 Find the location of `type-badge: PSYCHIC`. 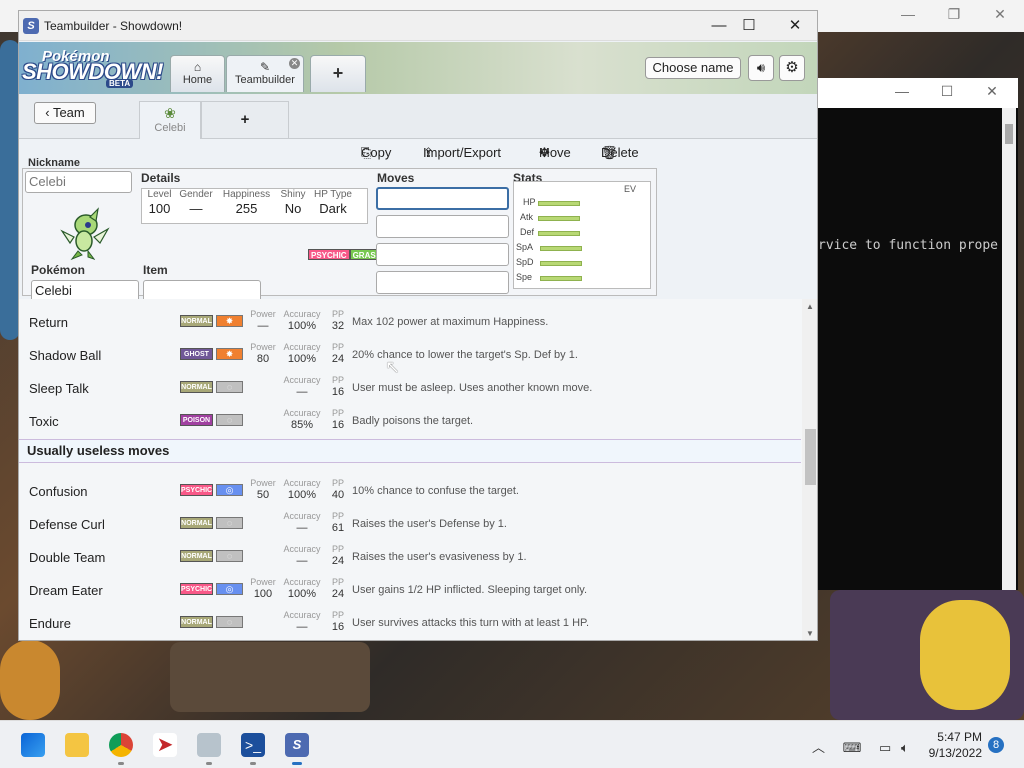

type-badge: PSYCHIC is located at coordinates (196, 589).